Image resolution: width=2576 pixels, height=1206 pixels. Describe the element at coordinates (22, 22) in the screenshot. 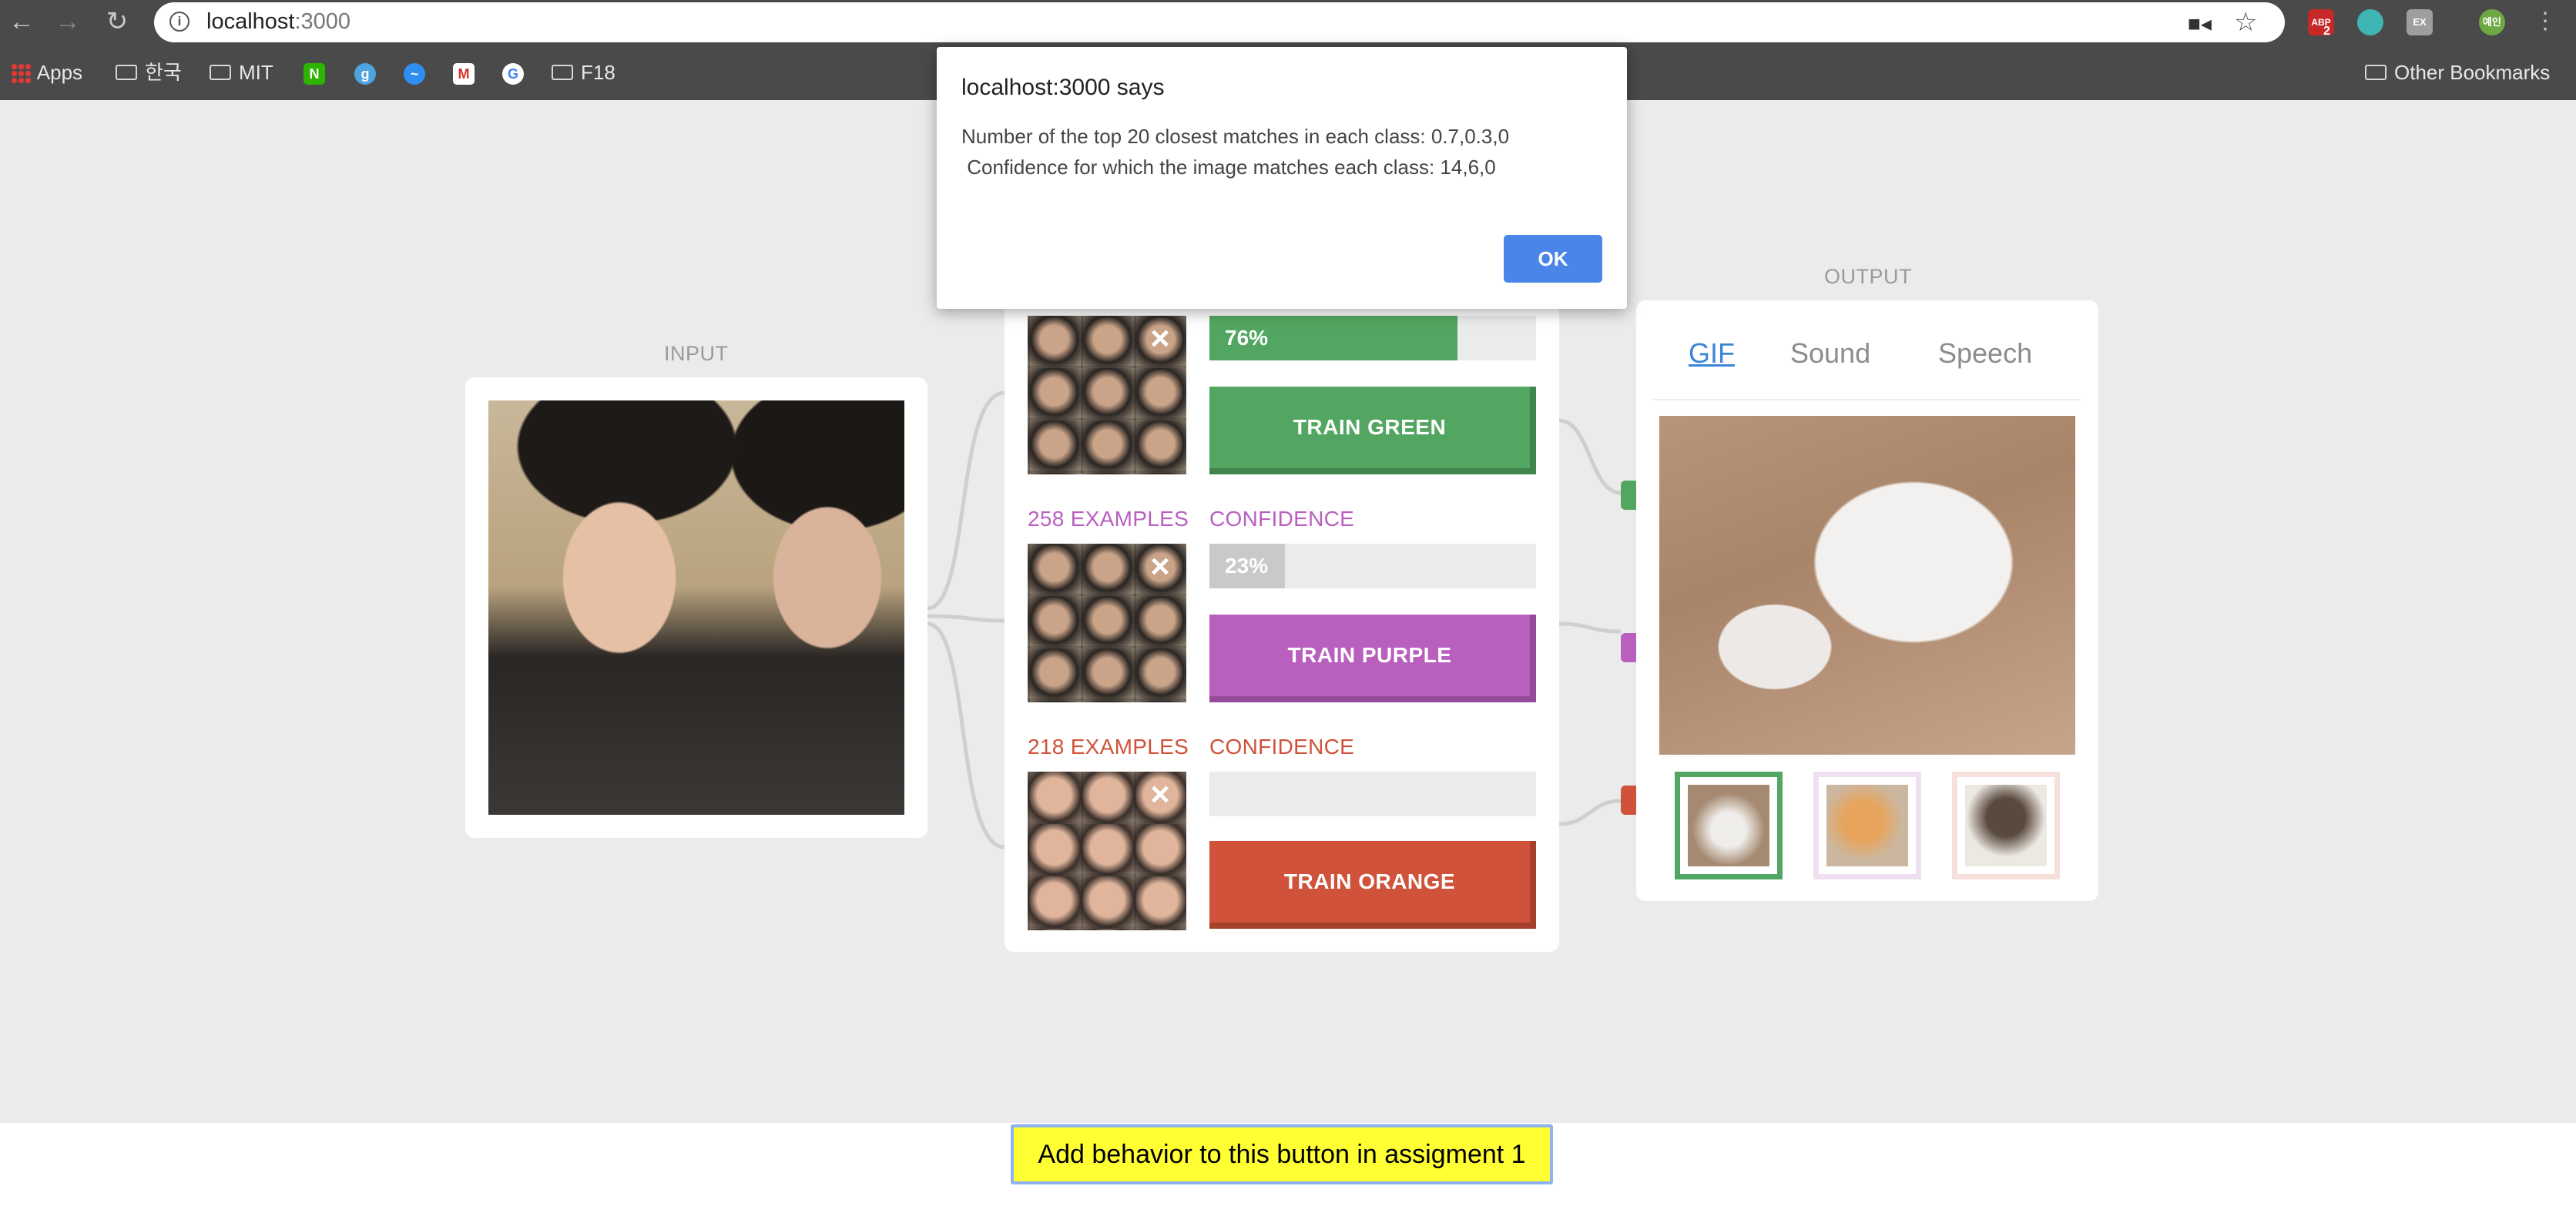

I see `back-arrow-icon: ←` at that location.